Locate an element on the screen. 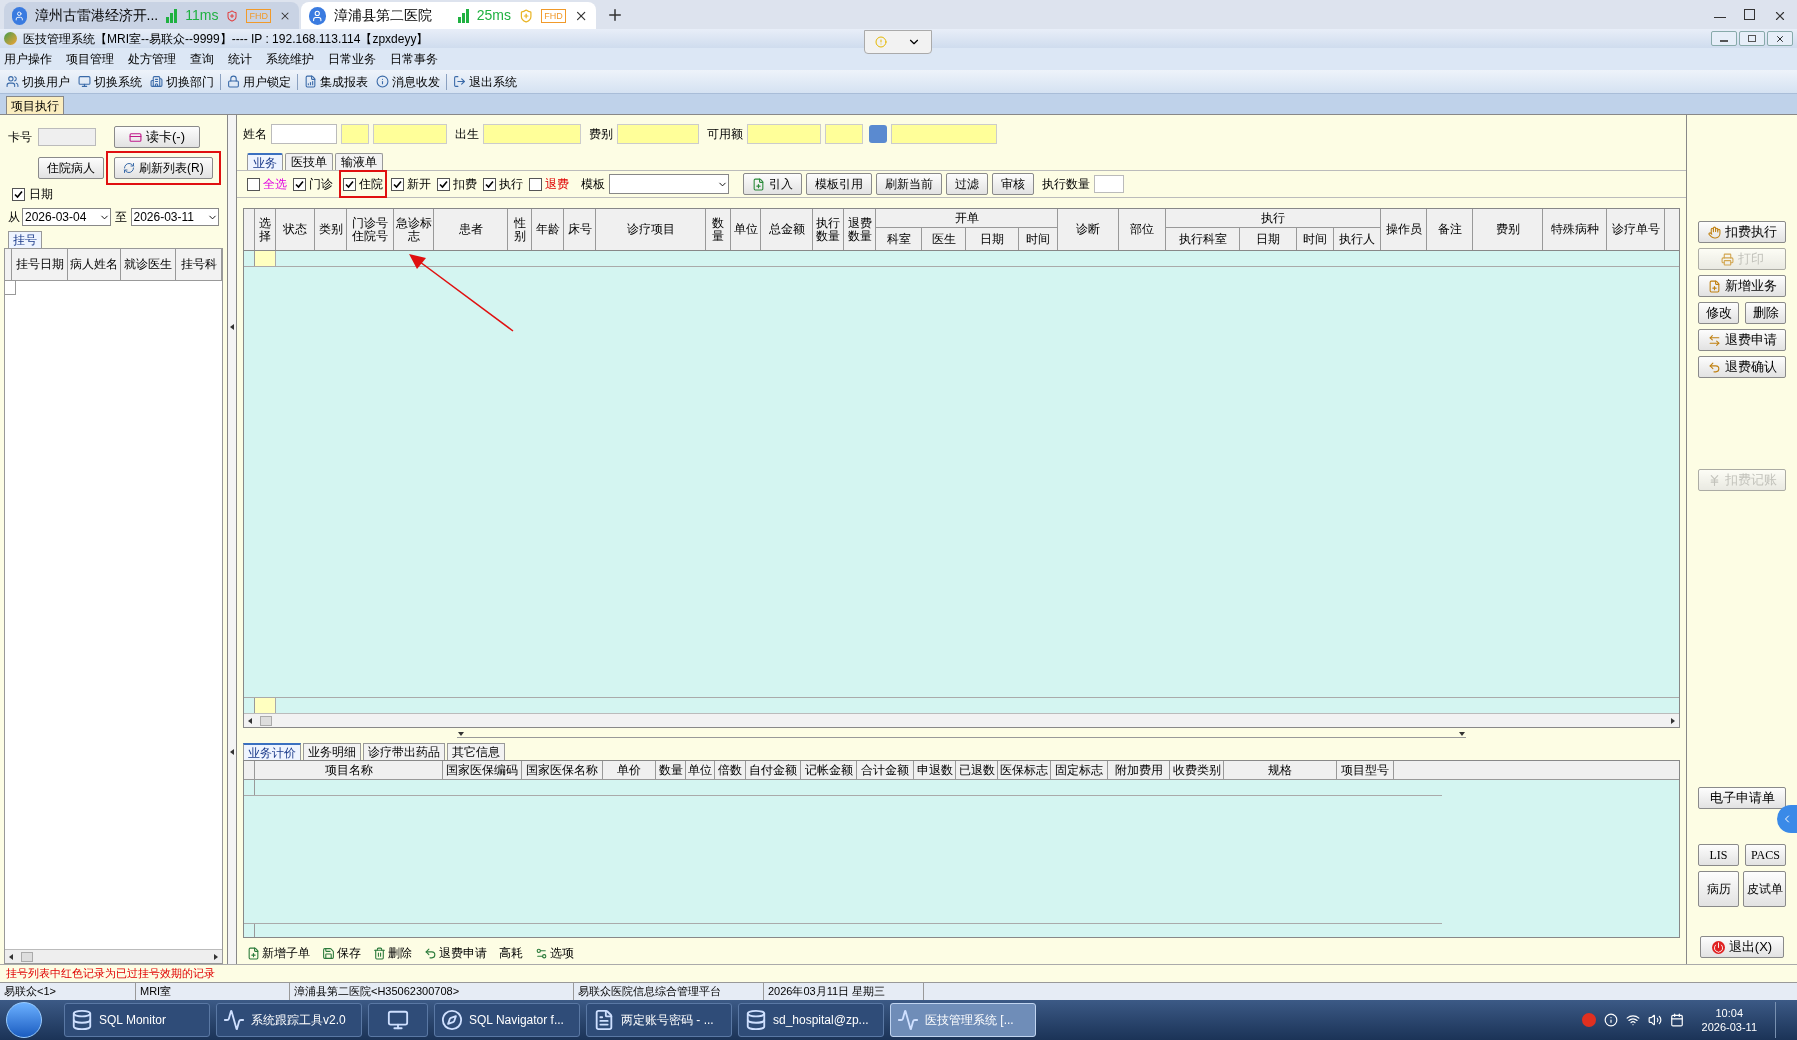 This screenshot has width=1797, height=1040. tray-icon is located at coordinates (1676, 1020).